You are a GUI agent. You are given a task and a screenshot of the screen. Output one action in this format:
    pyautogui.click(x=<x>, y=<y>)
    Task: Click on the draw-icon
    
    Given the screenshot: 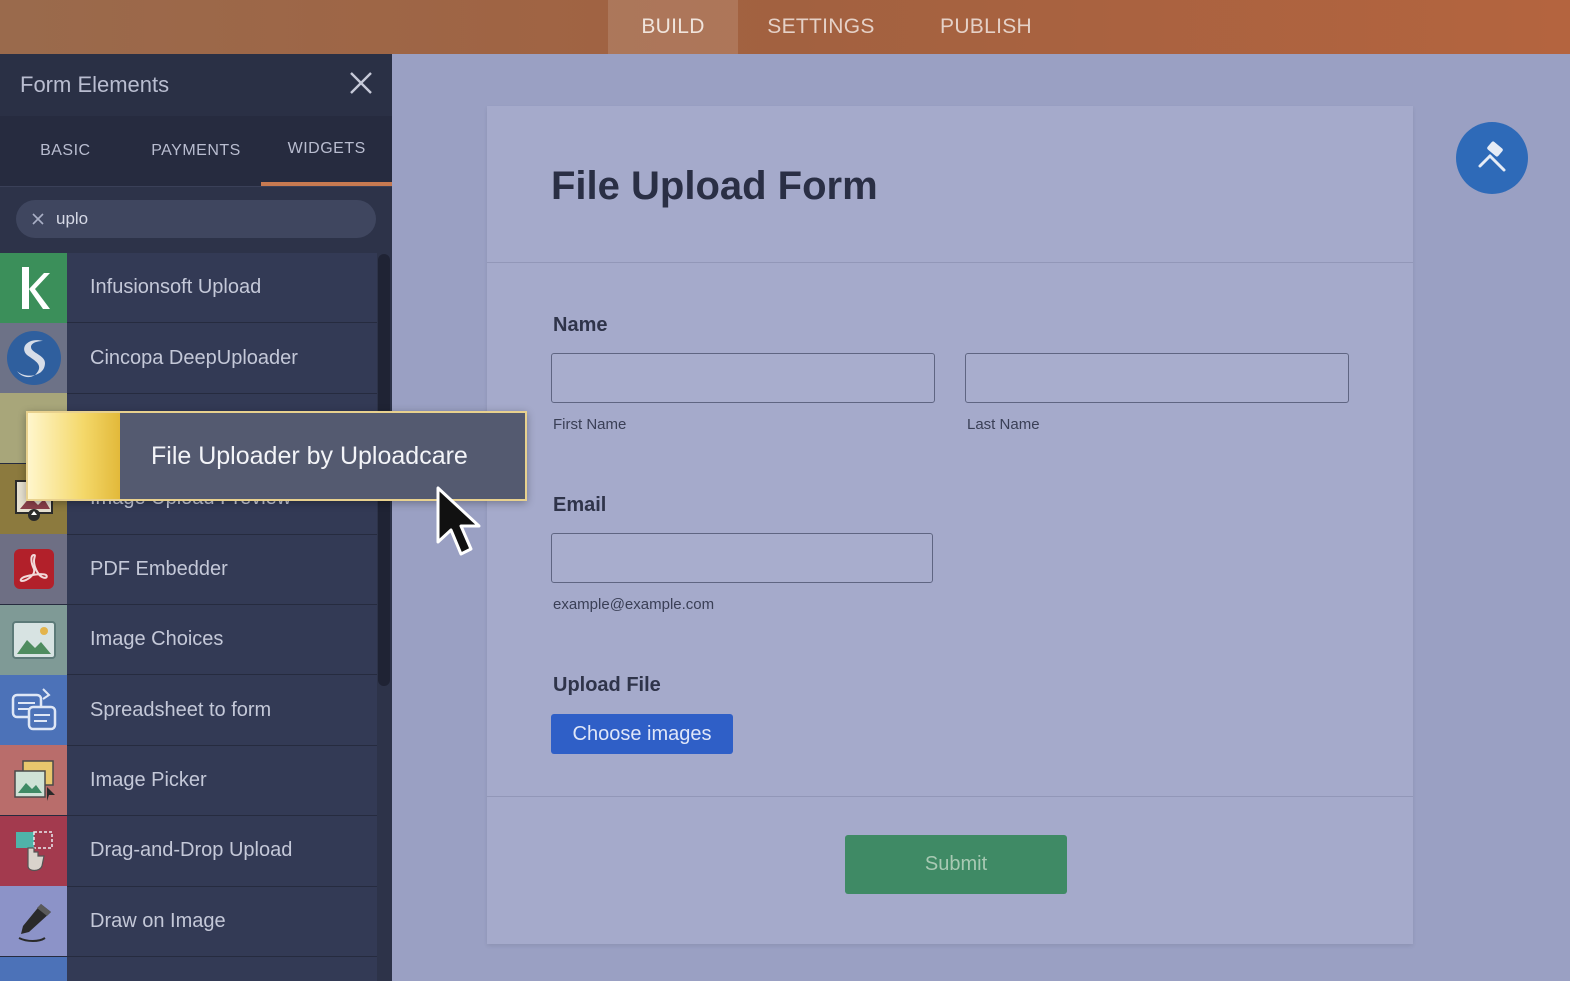 What is the action you would take?
    pyautogui.click(x=33, y=921)
    